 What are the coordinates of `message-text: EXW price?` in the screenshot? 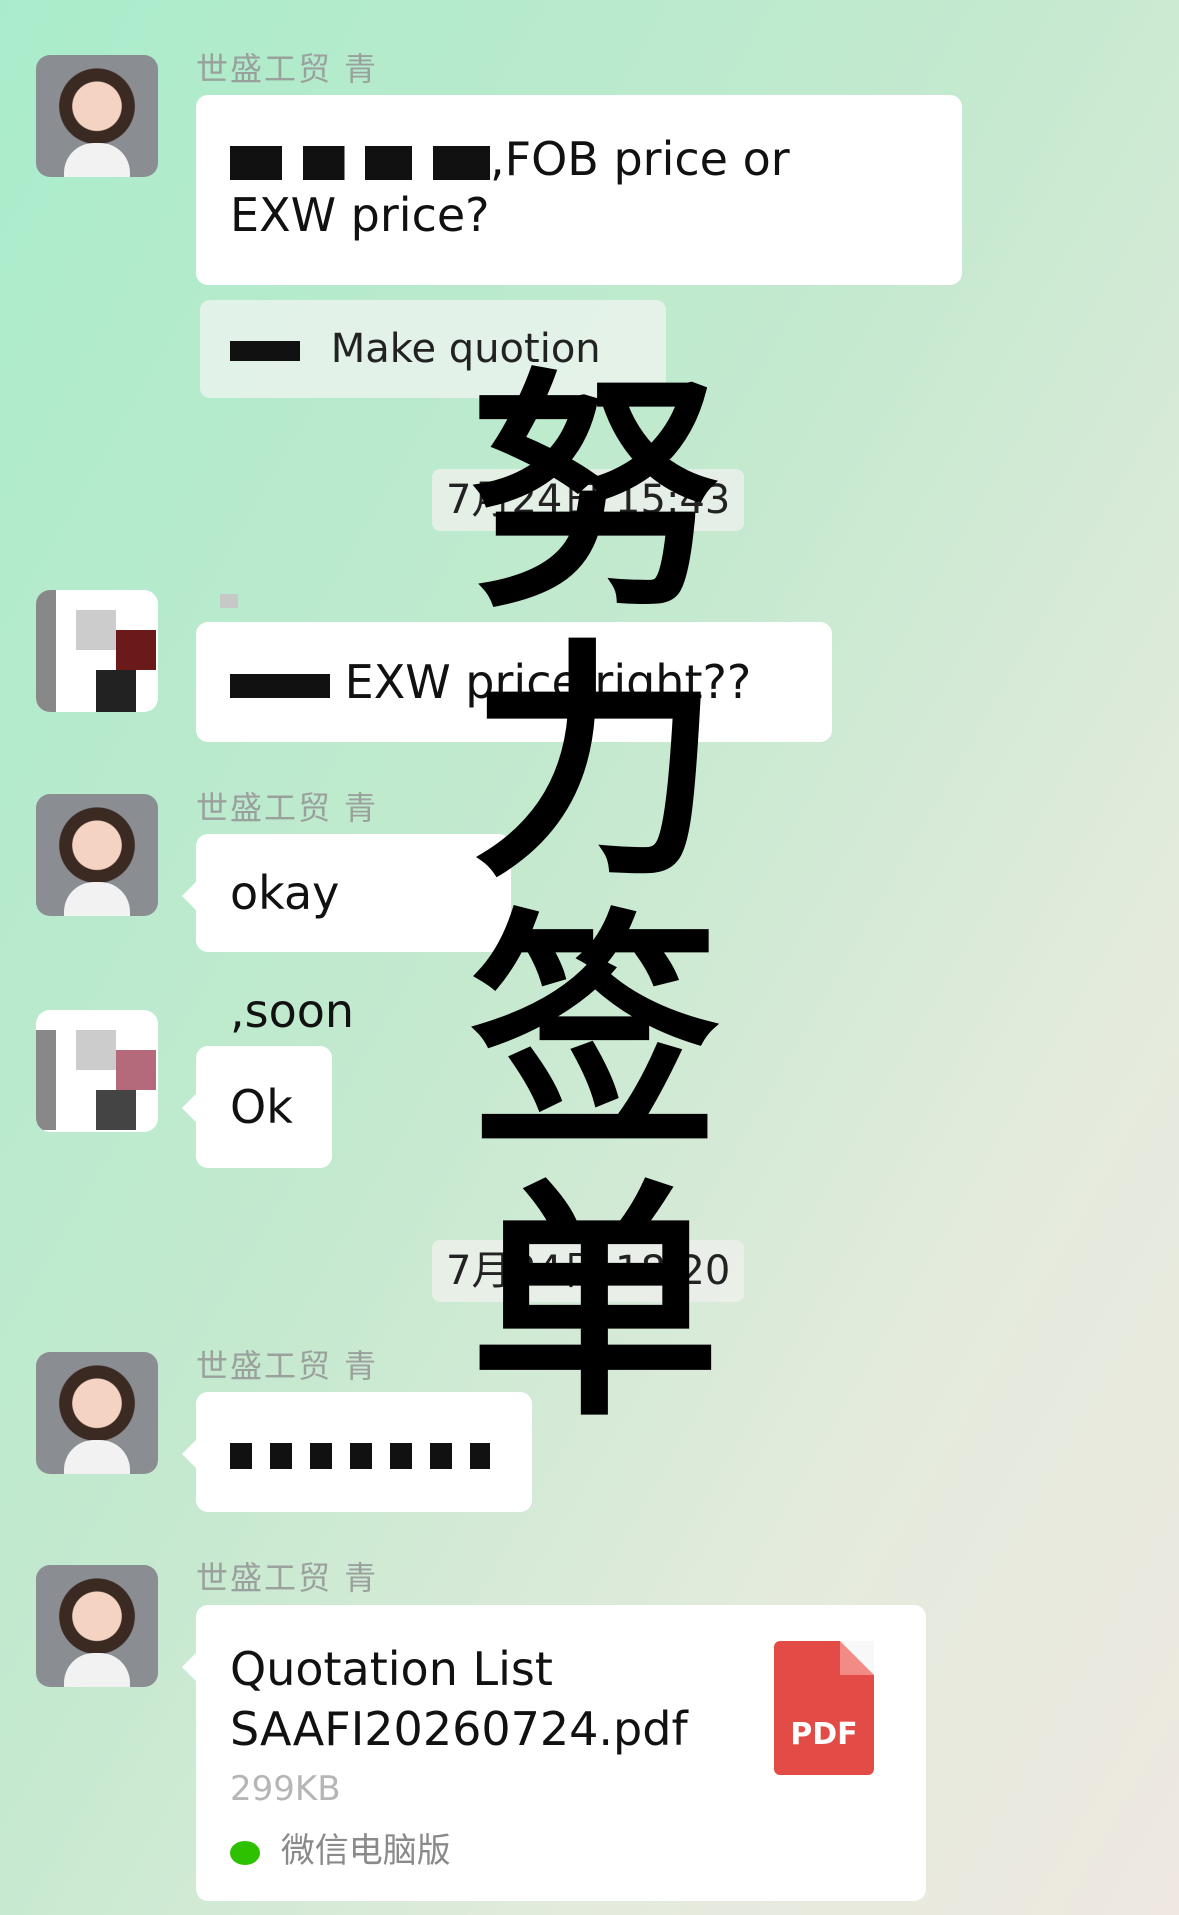 It's located at (360, 215).